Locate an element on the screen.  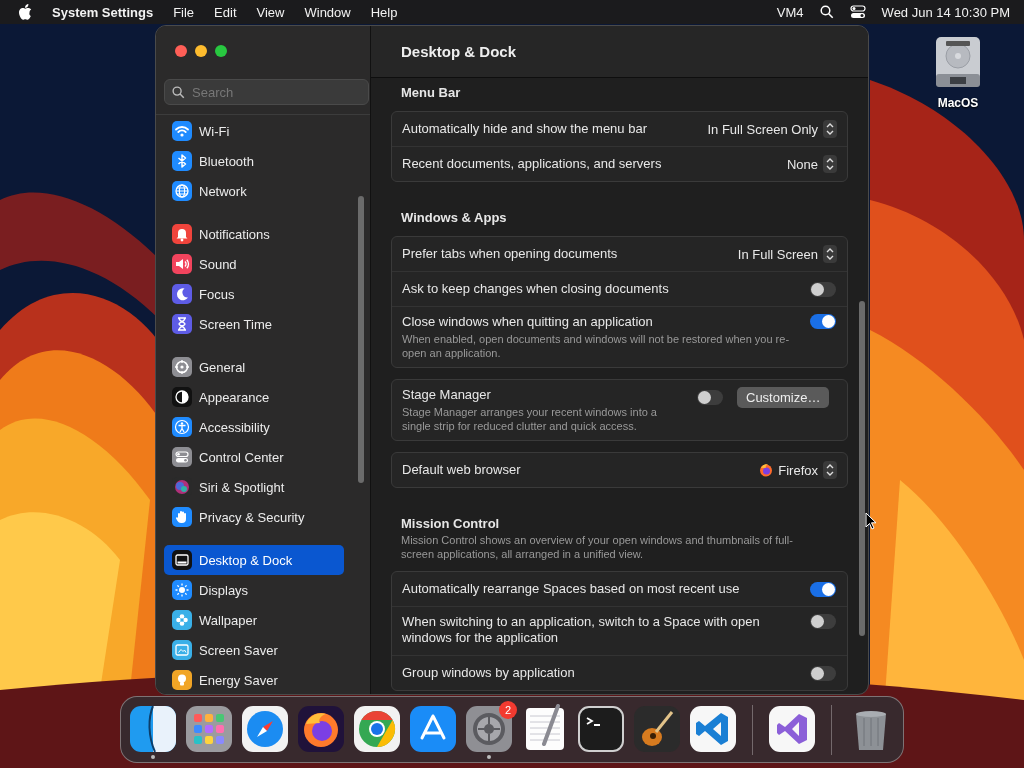
setting-description: Stage Manager arranges your recent windows into a single strip for reduced clutter and quick access. is located at coordinates (530, 419).